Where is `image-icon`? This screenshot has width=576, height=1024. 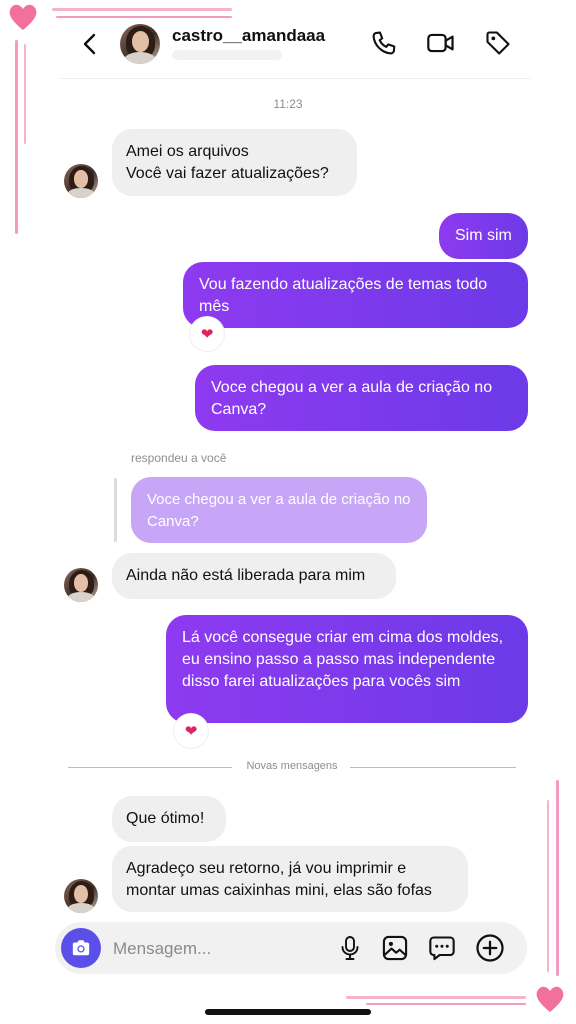 image-icon is located at coordinates (395, 948).